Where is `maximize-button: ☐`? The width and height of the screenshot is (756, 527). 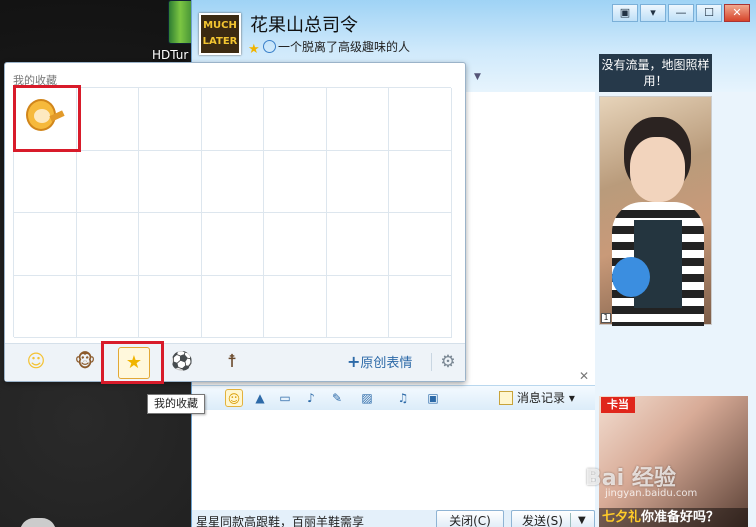
maximize-button: ☐ is located at coordinates (709, 13).